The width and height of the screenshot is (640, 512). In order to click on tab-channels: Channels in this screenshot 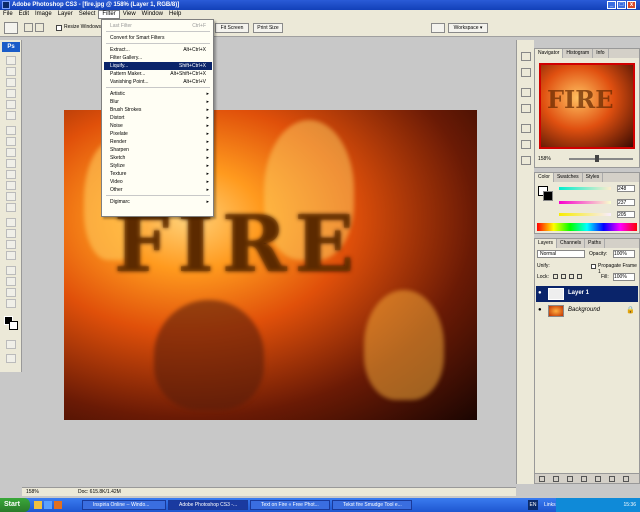, I will do `click(571, 243)`.